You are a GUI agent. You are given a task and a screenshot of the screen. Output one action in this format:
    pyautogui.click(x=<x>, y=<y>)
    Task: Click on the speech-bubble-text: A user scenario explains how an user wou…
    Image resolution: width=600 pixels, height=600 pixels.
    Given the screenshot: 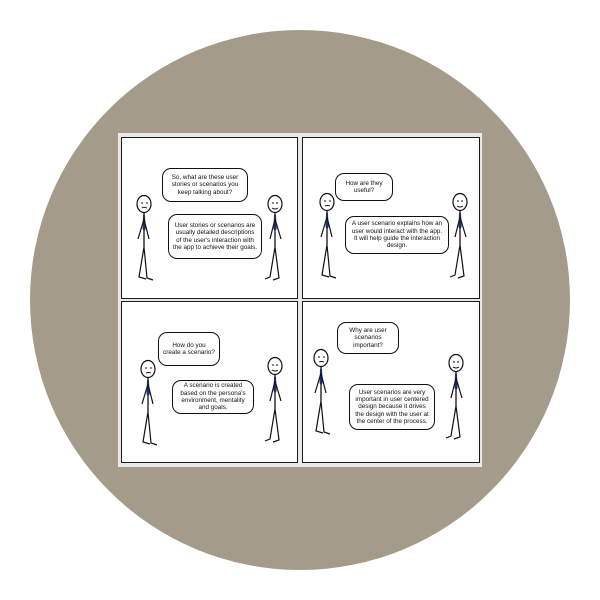 What is the action you would take?
    pyautogui.click(x=397, y=235)
    